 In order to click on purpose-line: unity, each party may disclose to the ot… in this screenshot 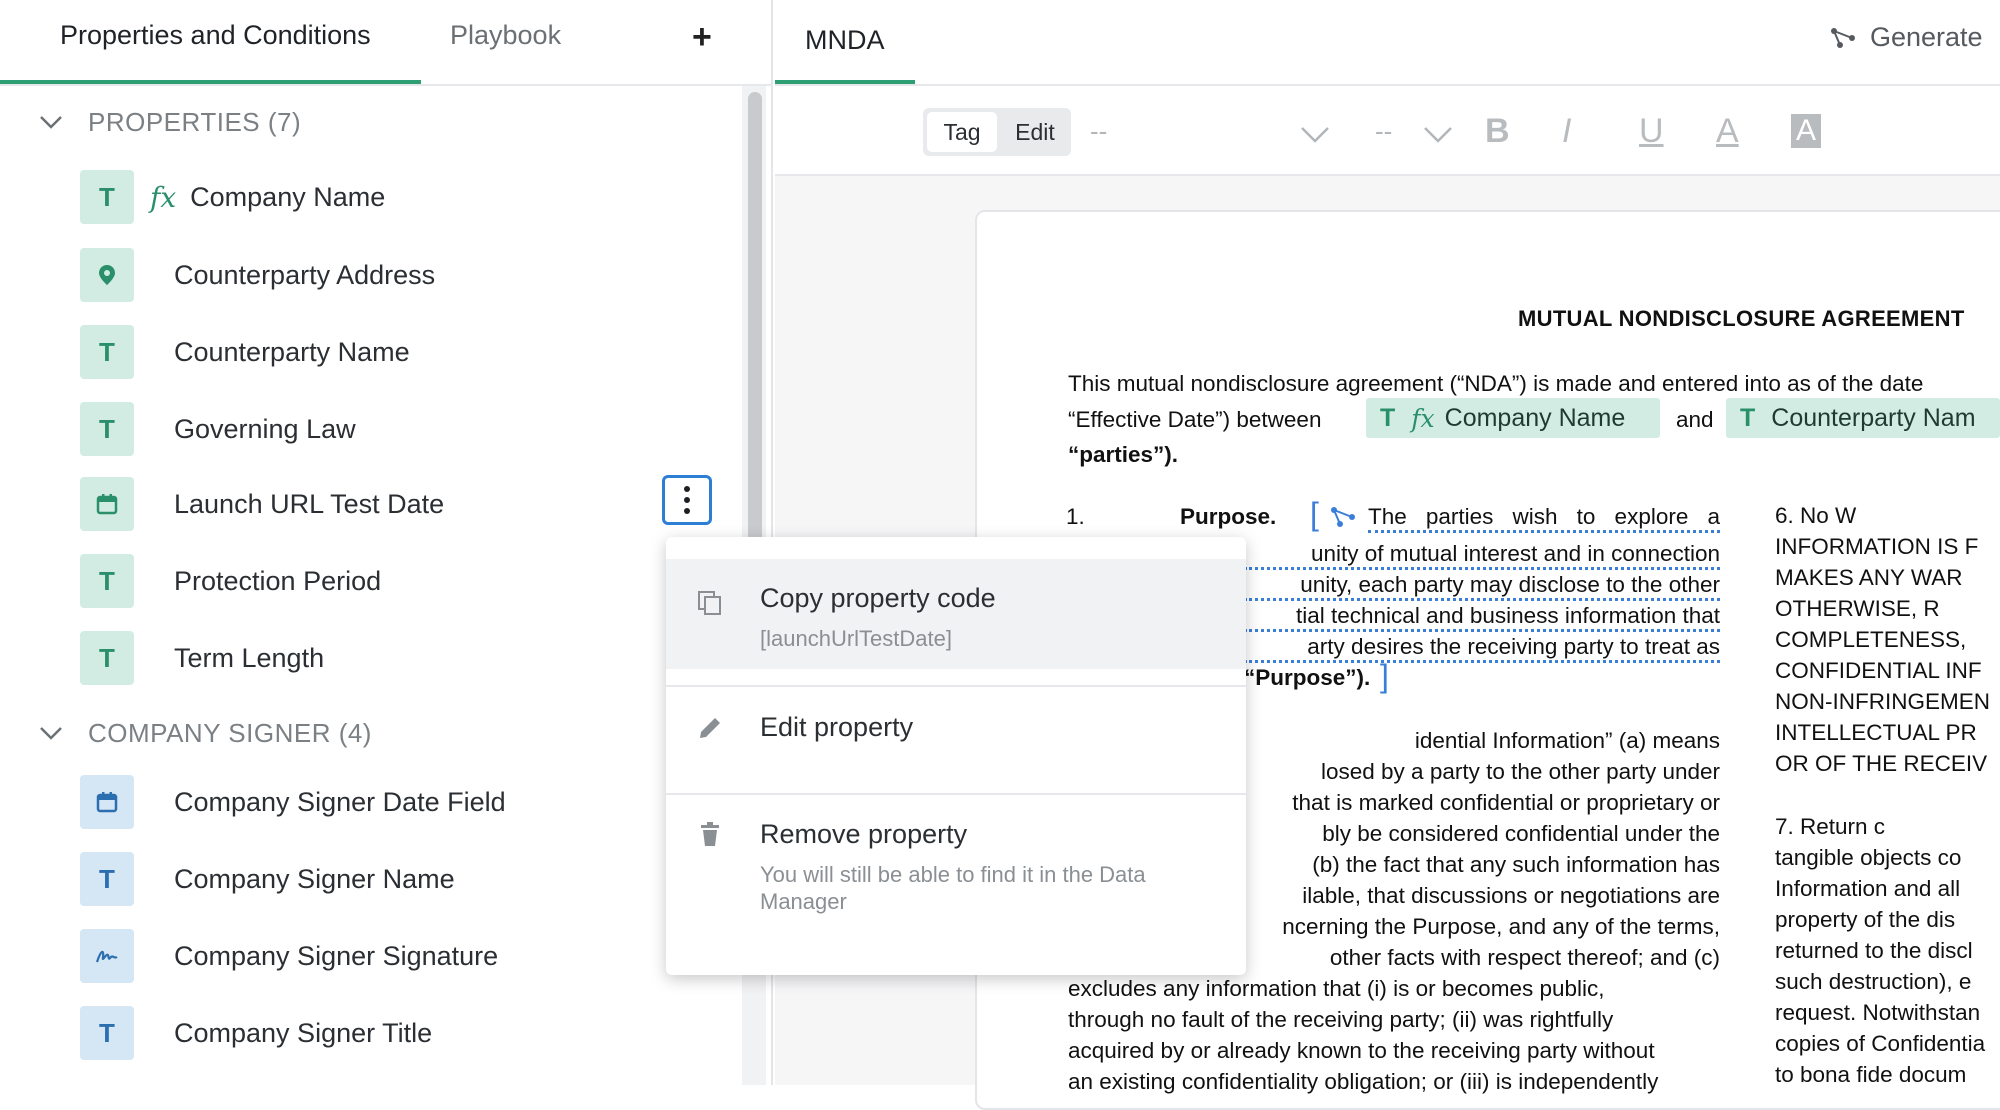, I will do `click(1482, 586)`.